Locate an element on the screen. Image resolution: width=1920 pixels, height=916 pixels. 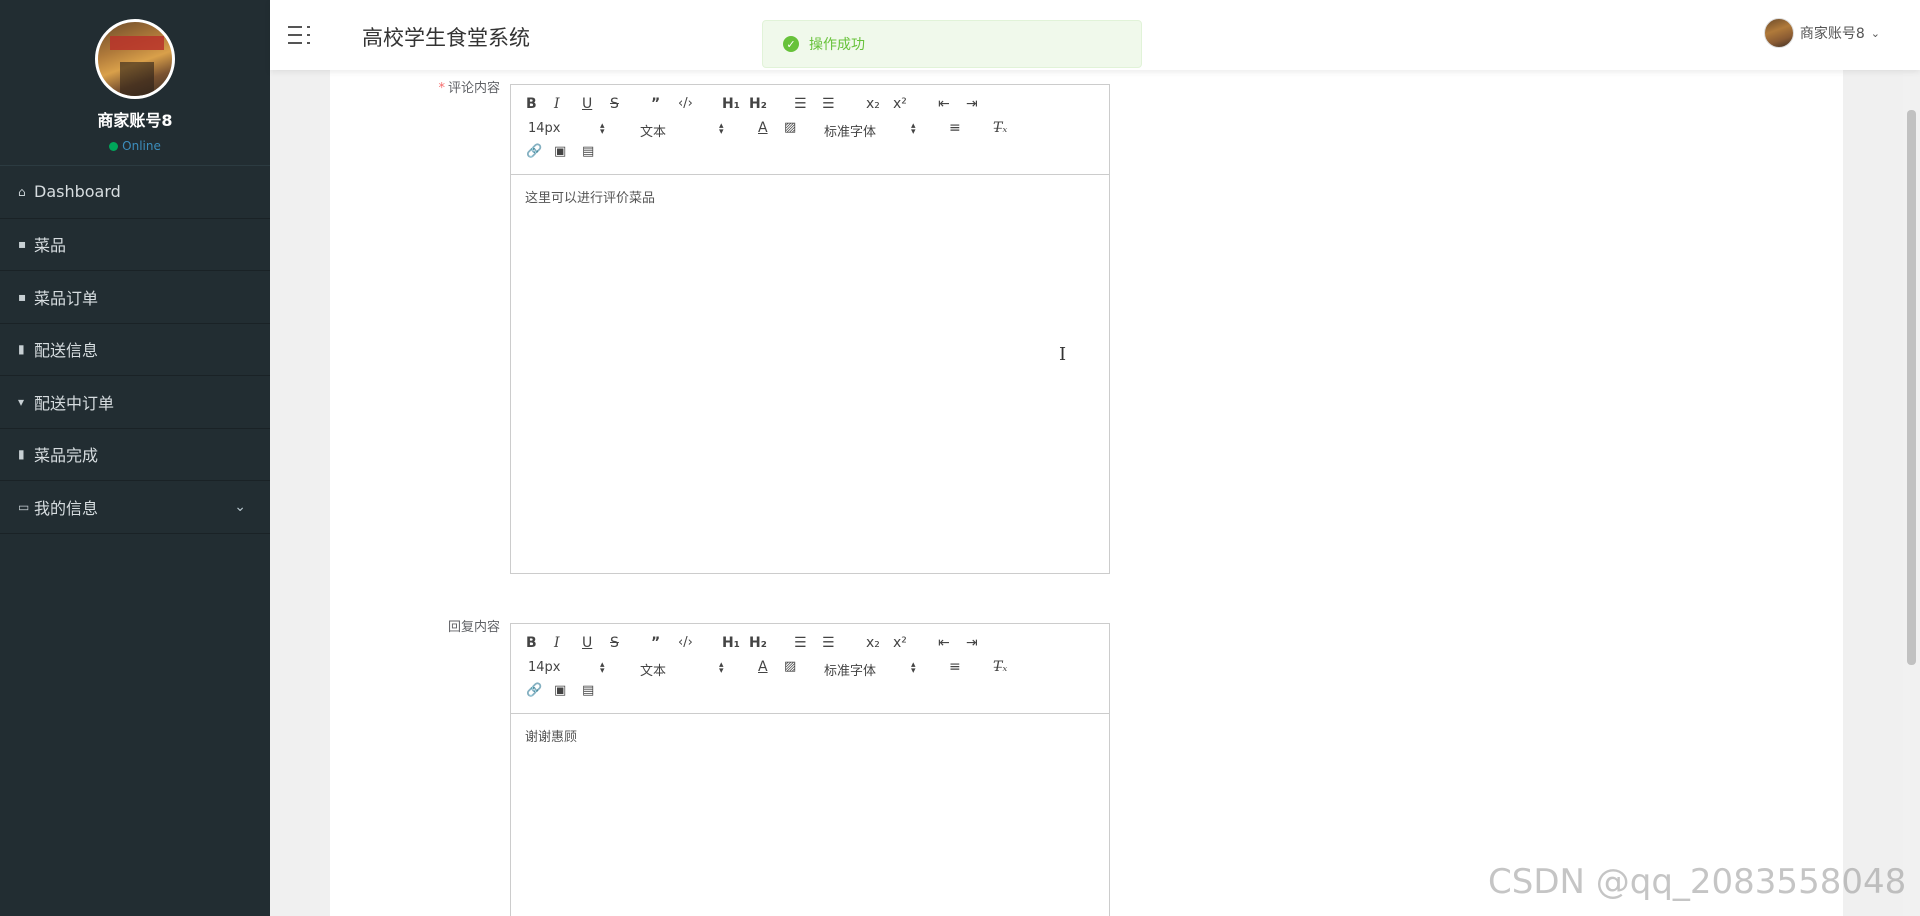
sidebar-item-dish-complete: ▮ 菜品完成 is located at coordinates (135, 455).